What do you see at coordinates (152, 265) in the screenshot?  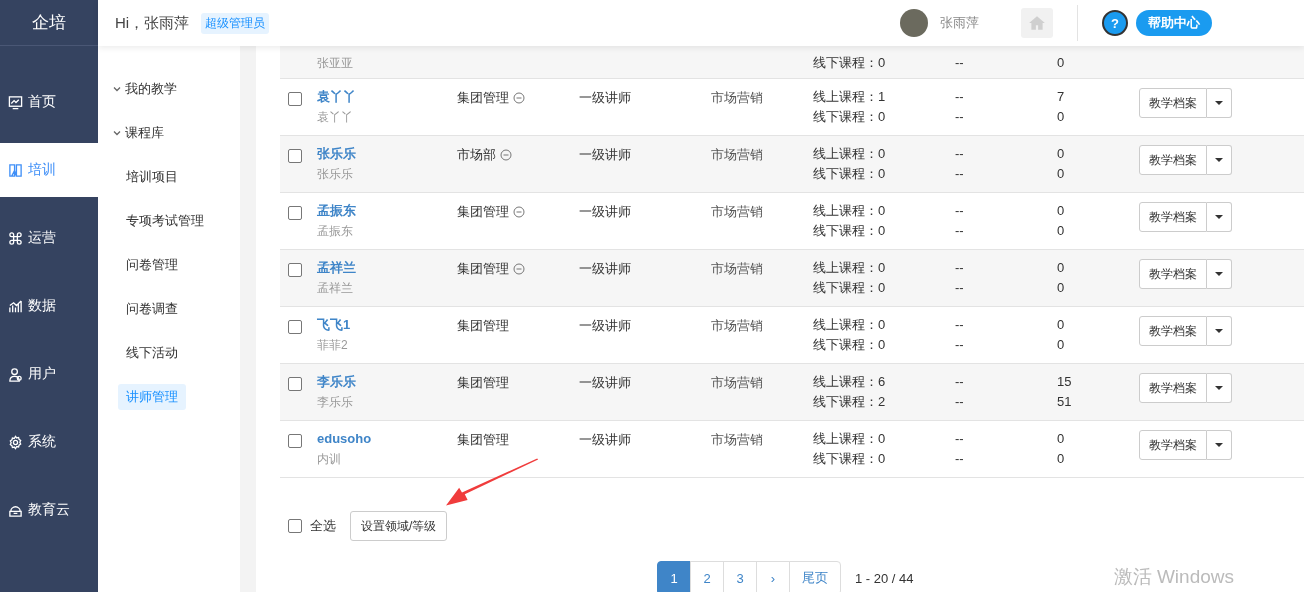 I see `sub-nav-item: 问卷管理` at bounding box center [152, 265].